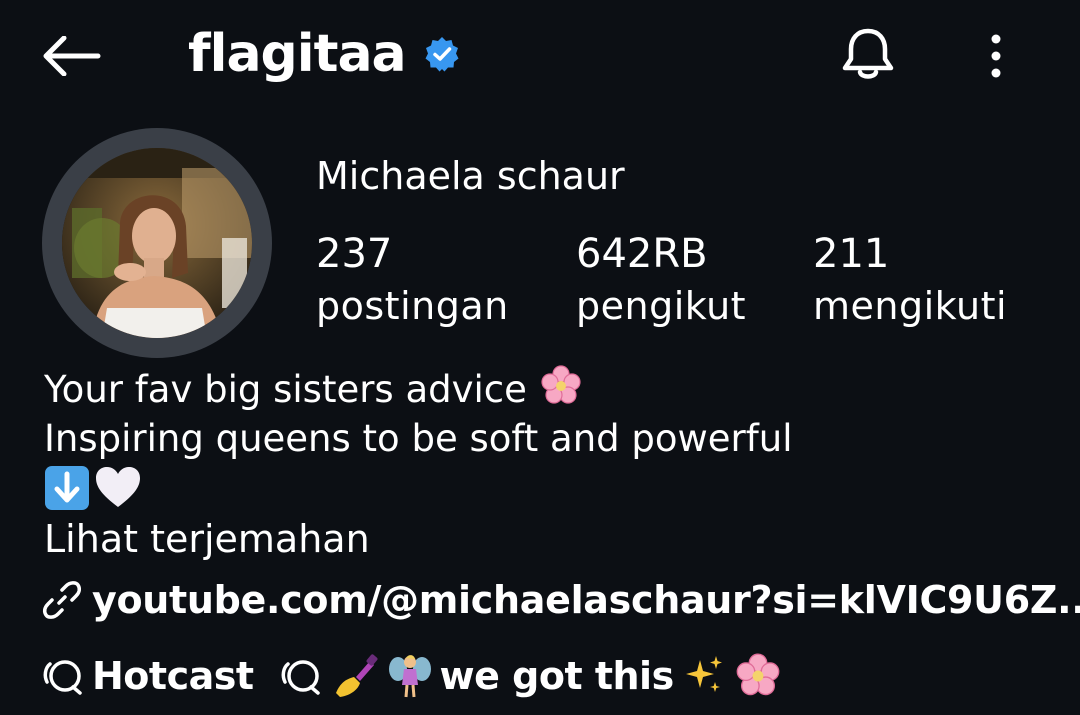 The image size is (1080, 715). Describe the element at coordinates (642, 254) in the screenshot. I see `followers-count: 642RB` at that location.